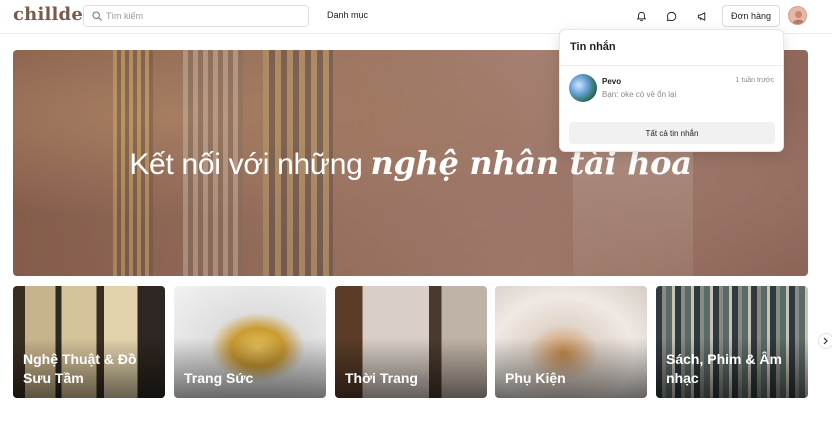 This screenshot has width=832, height=425. What do you see at coordinates (724, 368) in the screenshot?
I see `category-label: Sách, Phim & Âm nhạc` at bounding box center [724, 368].